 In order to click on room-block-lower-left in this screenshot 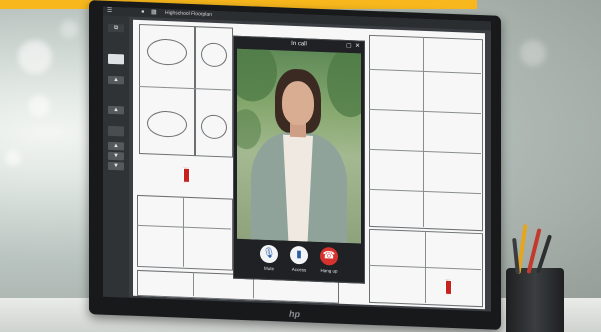, I will do `click(185, 232)`.